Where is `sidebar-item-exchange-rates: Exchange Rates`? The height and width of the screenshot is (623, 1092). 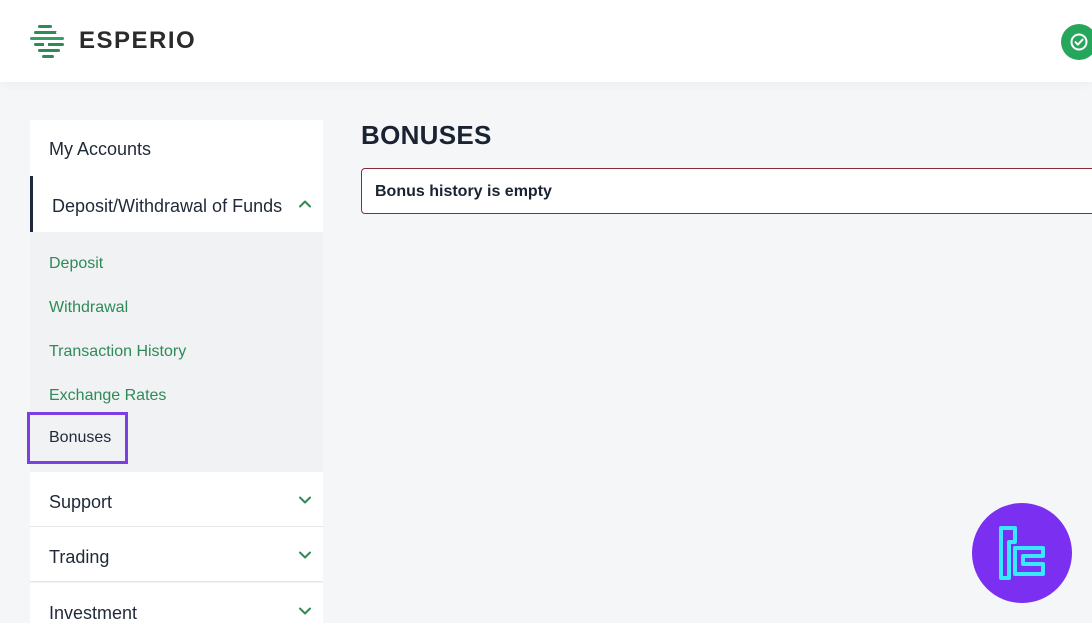
sidebar-item-exchange-rates: Exchange Rates is located at coordinates (107, 396).